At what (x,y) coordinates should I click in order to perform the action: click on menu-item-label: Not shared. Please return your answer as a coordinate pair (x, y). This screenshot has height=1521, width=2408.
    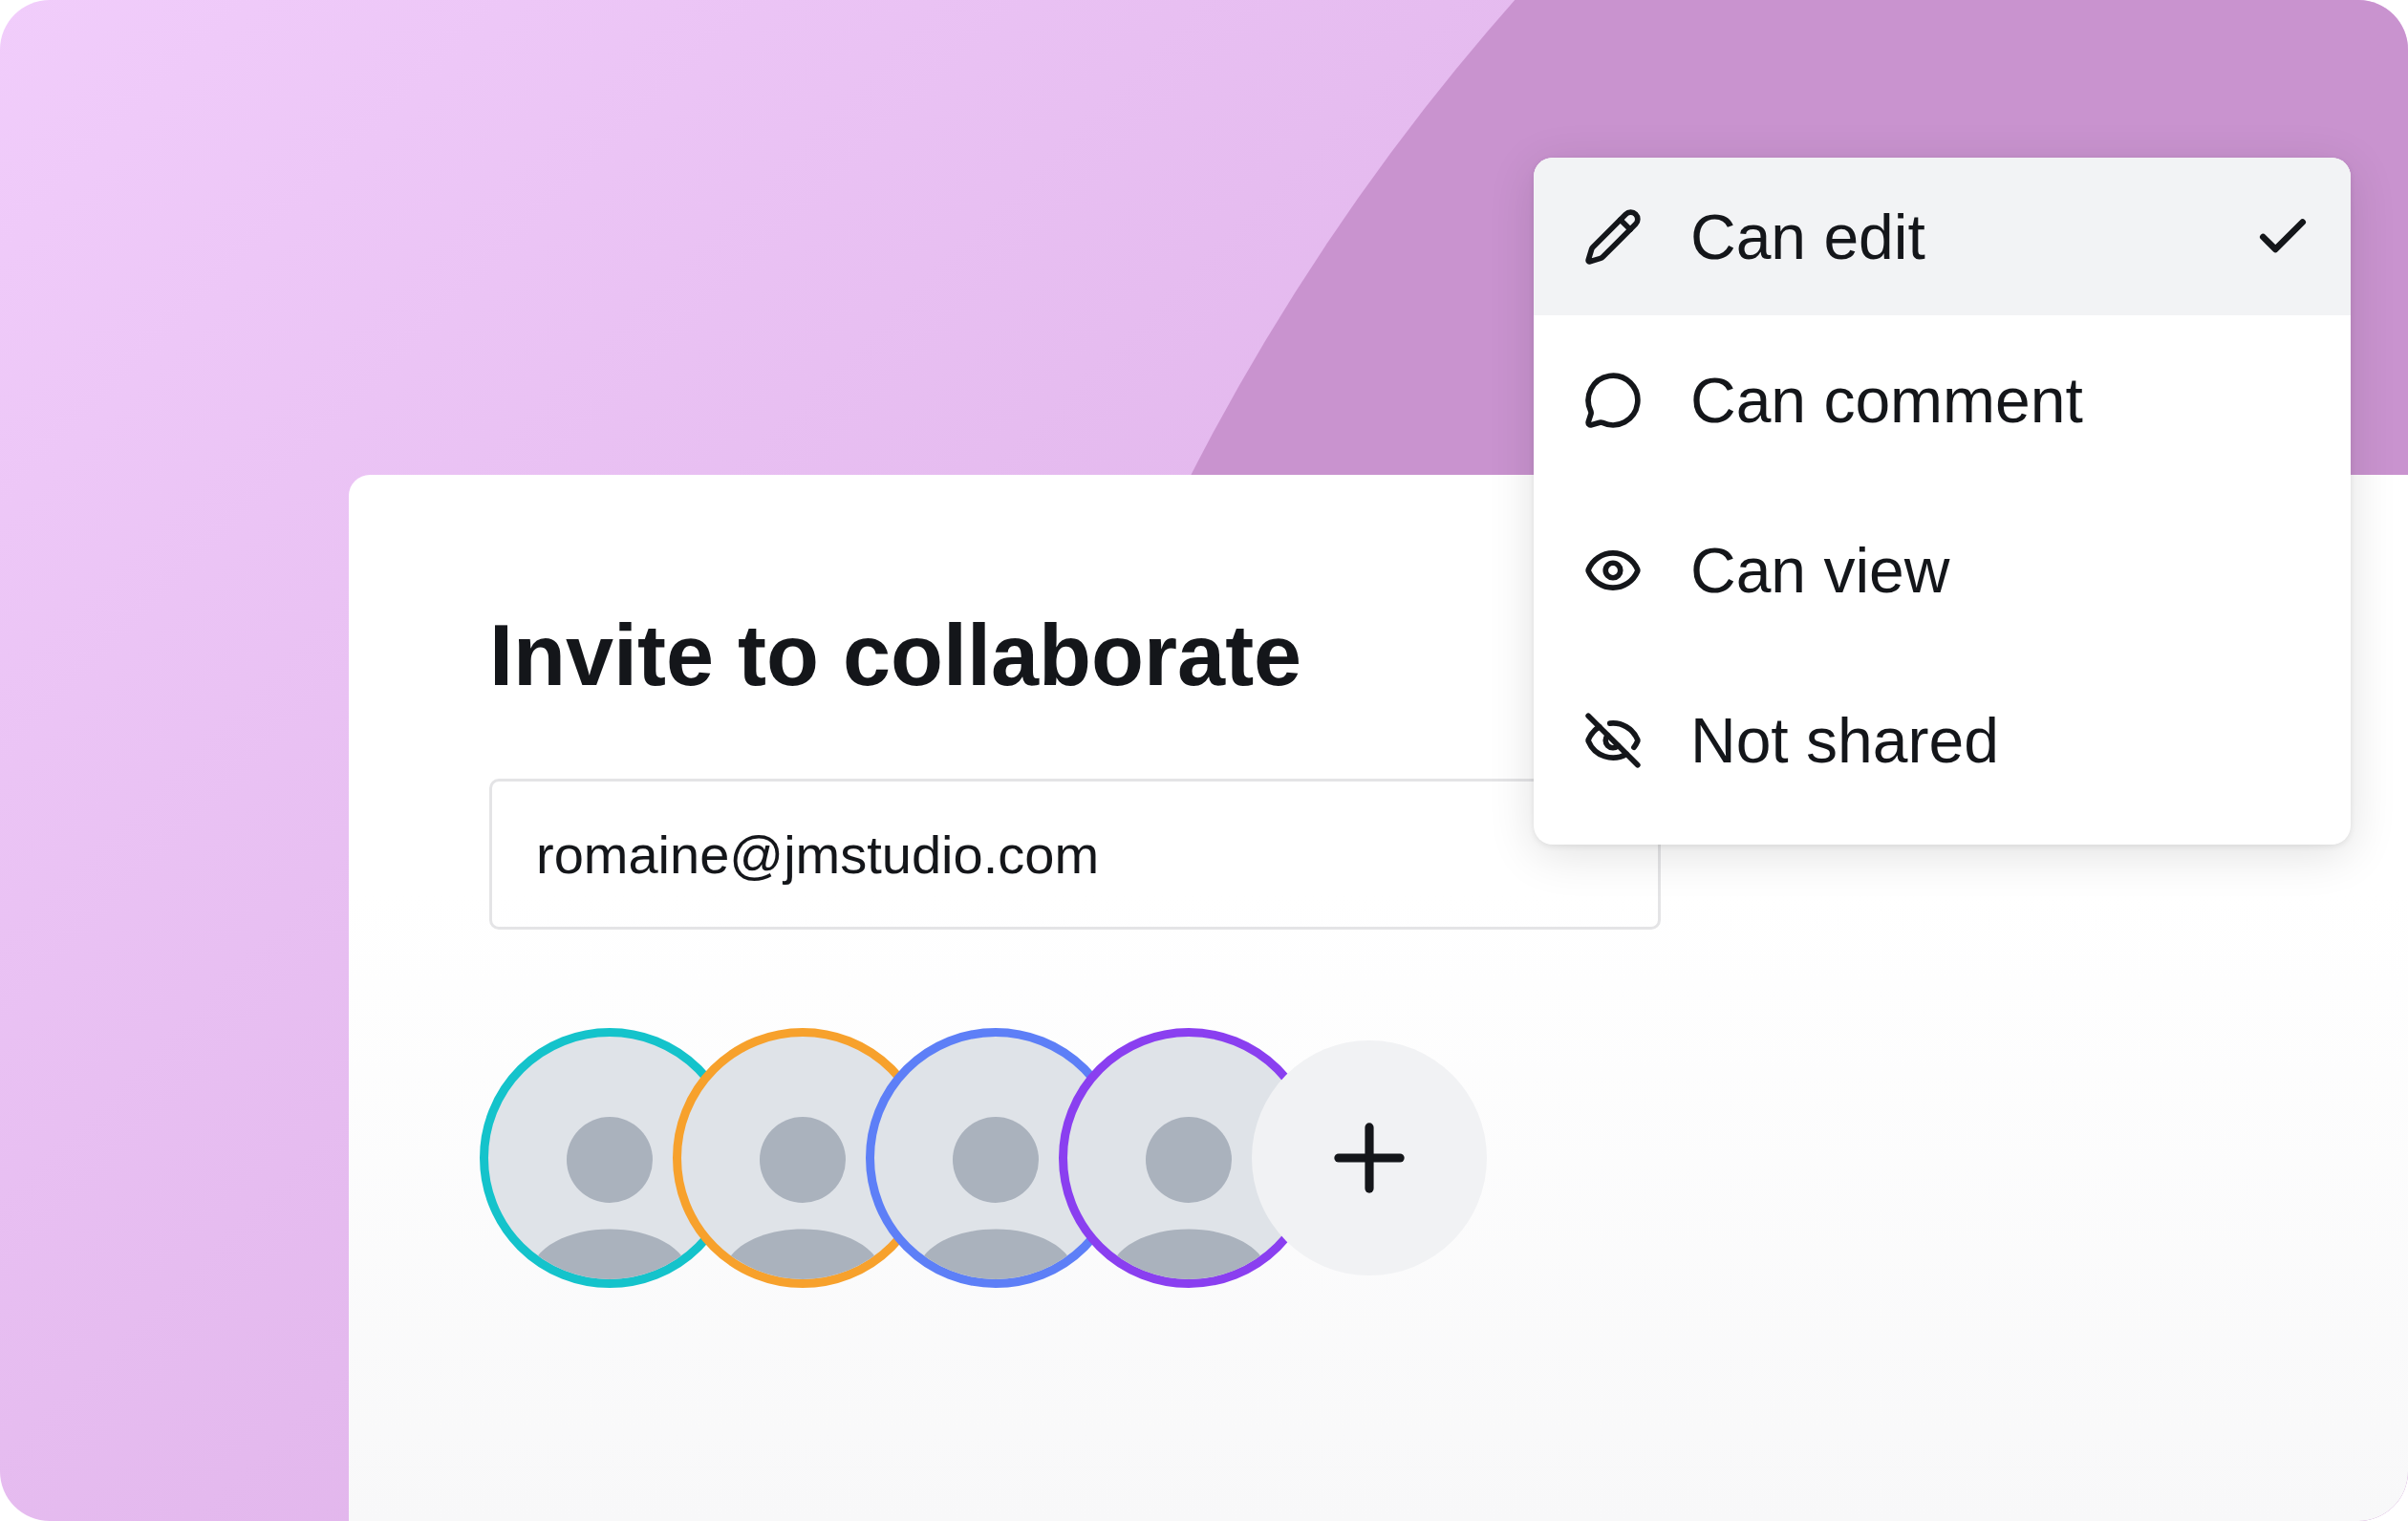
    Looking at the image, I should click on (1845, 741).